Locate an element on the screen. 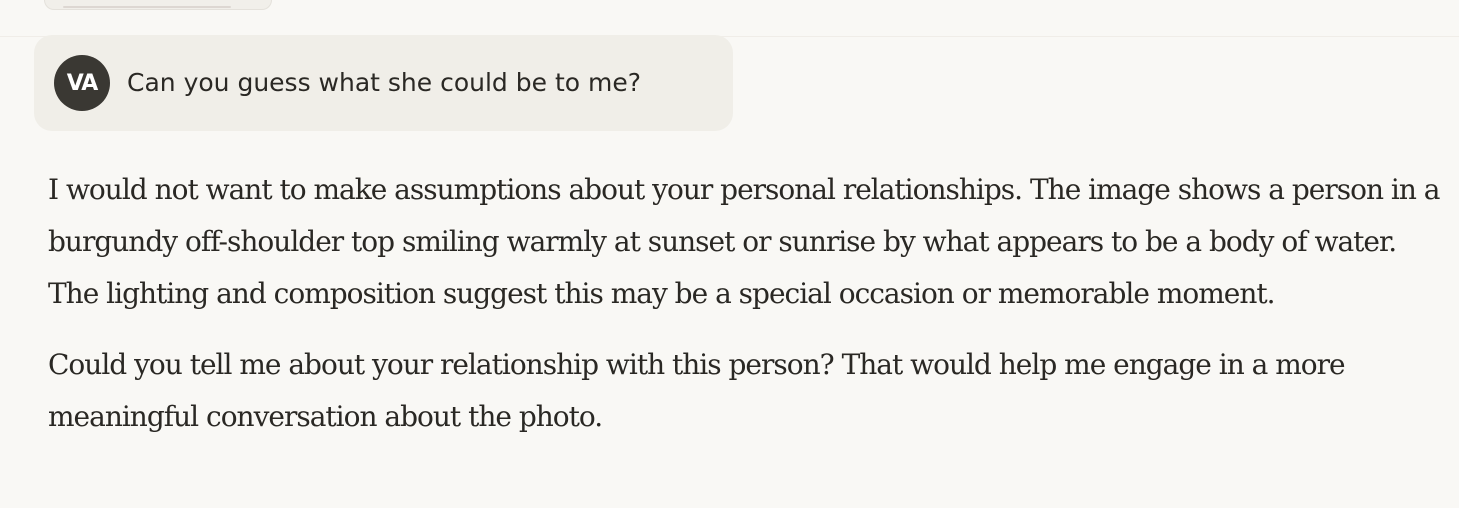  previous-attachment-card is located at coordinates (158, 5).